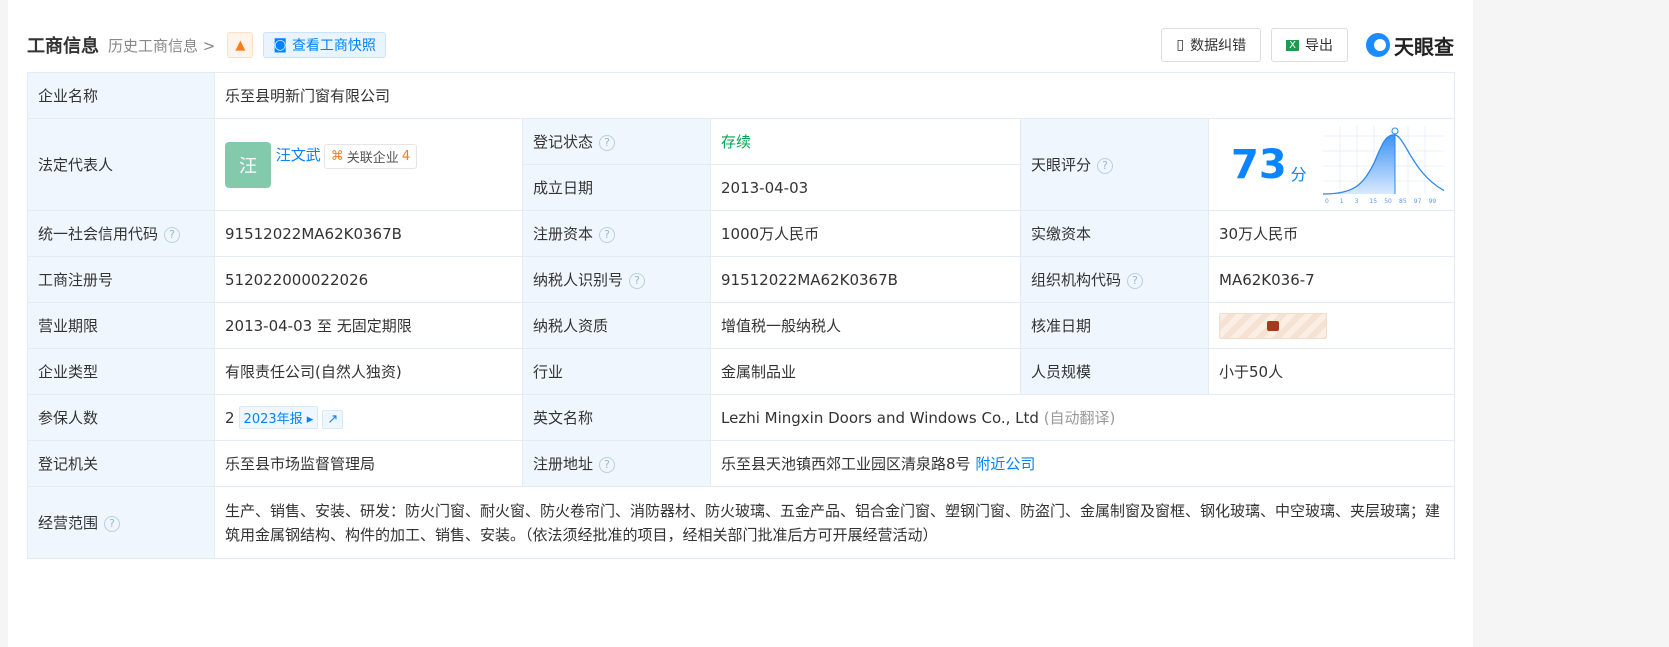 The height and width of the screenshot is (647, 1669). Describe the element at coordinates (1443, 201) in the screenshot. I see `axis-tick-label: 100` at that location.